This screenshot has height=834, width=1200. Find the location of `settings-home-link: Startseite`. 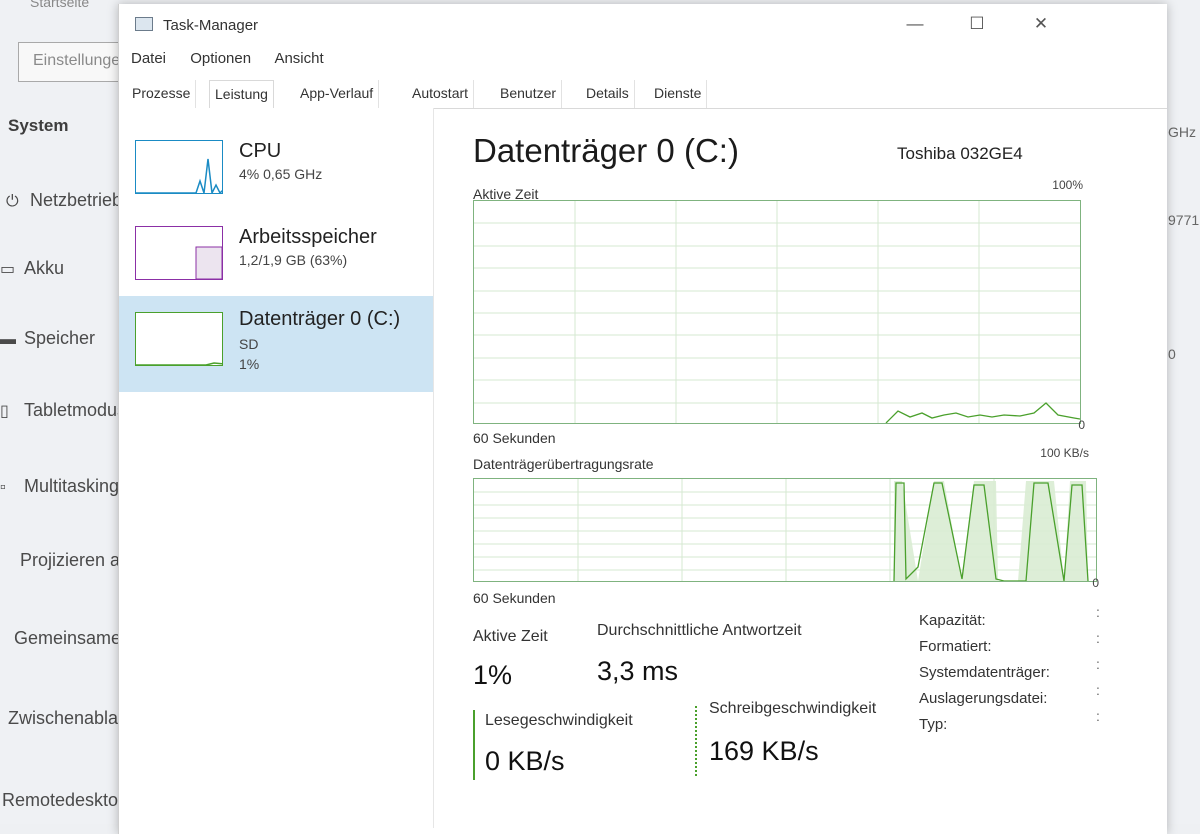

settings-home-link: Startseite is located at coordinates (59, 5).